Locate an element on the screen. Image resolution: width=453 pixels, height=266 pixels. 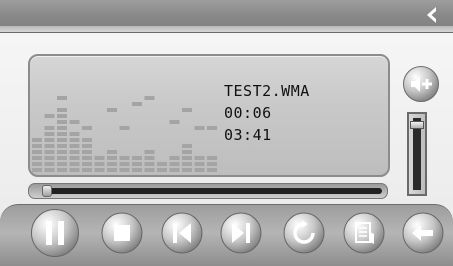
stop-icon is located at coordinates (122, 233).